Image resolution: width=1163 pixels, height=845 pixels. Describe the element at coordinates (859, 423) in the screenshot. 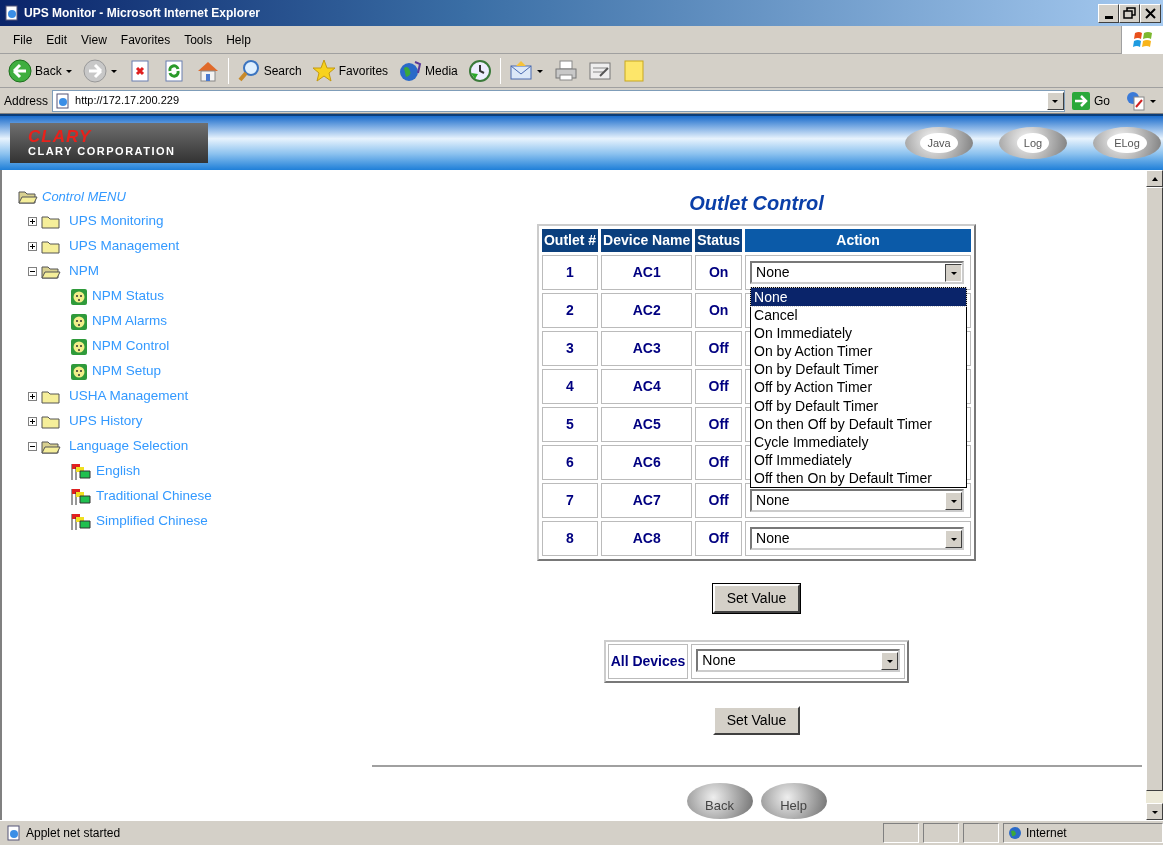

I see `dropdown-option: On then Off by Default Timer` at that location.